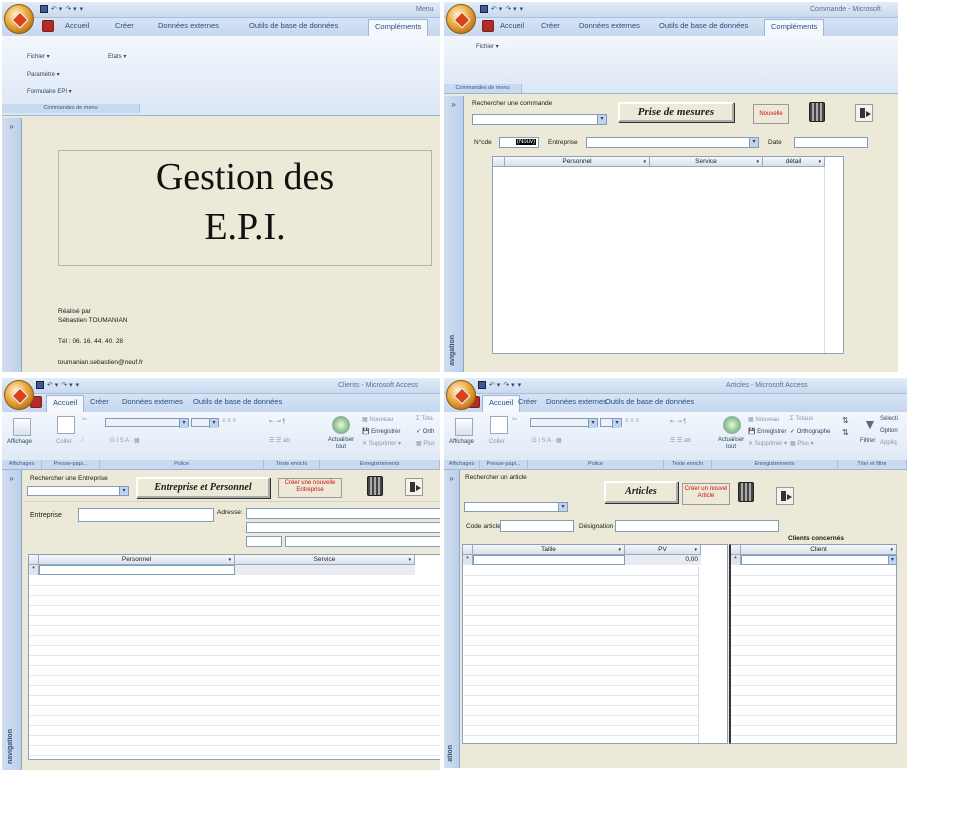 This screenshot has width=959, height=820. Describe the element at coordinates (706, 494) in the screenshot. I see `nouvel-article-button: Créer un nouvel Article` at that location.